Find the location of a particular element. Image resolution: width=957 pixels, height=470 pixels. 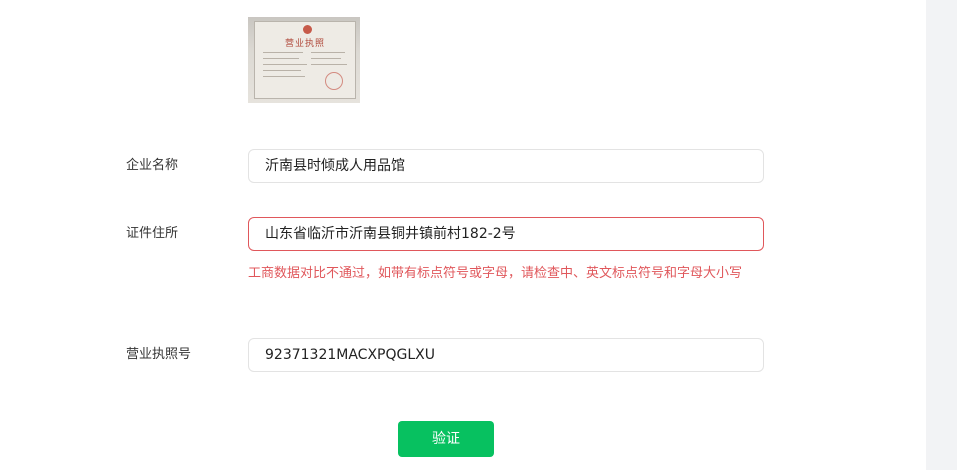

national-emblem-icon is located at coordinates (307, 29).